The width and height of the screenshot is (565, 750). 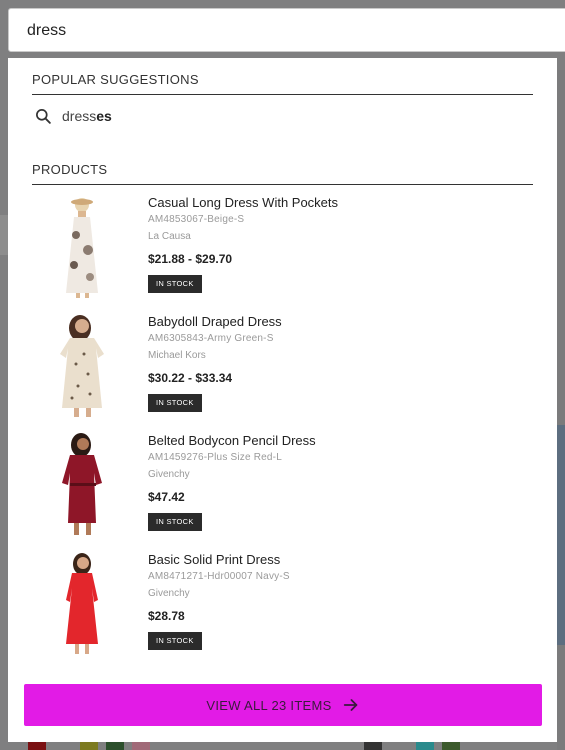 I want to click on product-name: Belted Bodycon Pencil Dress, so click(x=328, y=441).